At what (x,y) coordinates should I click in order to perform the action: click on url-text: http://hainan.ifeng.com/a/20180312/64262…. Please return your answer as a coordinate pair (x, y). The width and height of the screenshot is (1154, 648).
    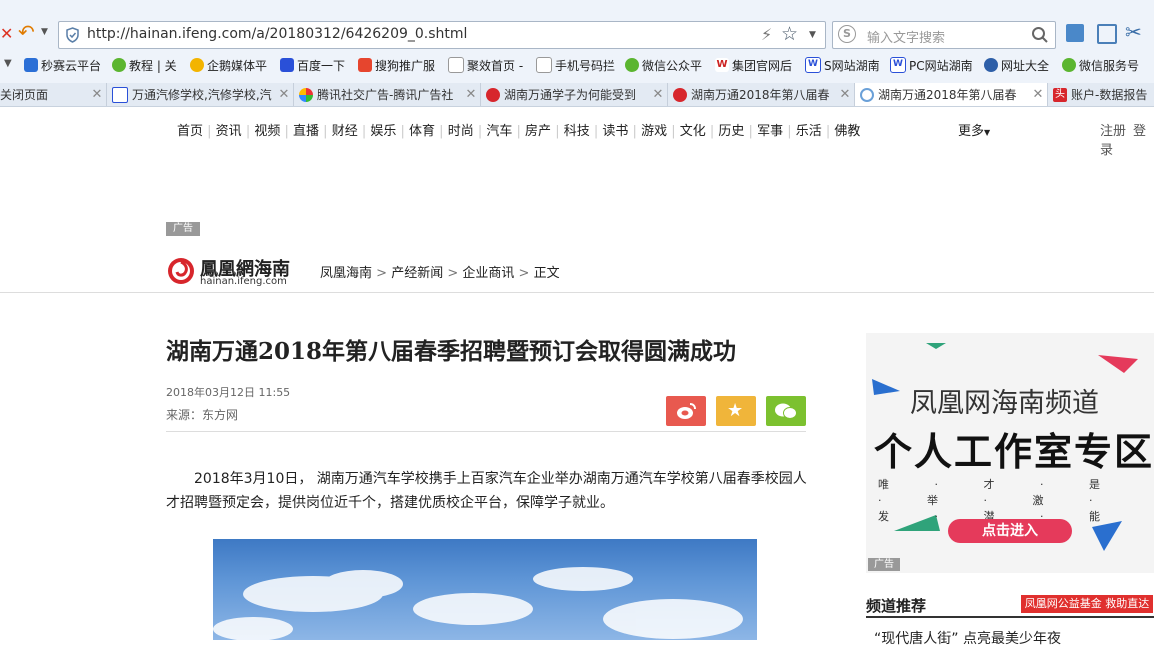
    Looking at the image, I should click on (277, 34).